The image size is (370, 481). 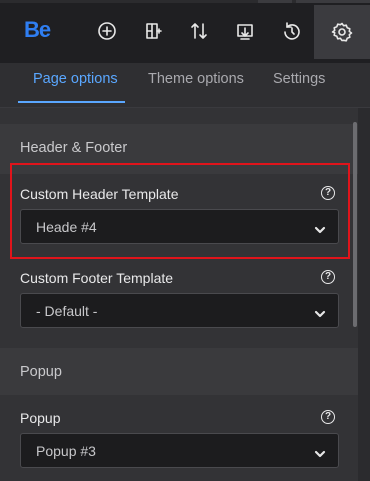 I want to click on popup-label: Popup, so click(x=40, y=418).